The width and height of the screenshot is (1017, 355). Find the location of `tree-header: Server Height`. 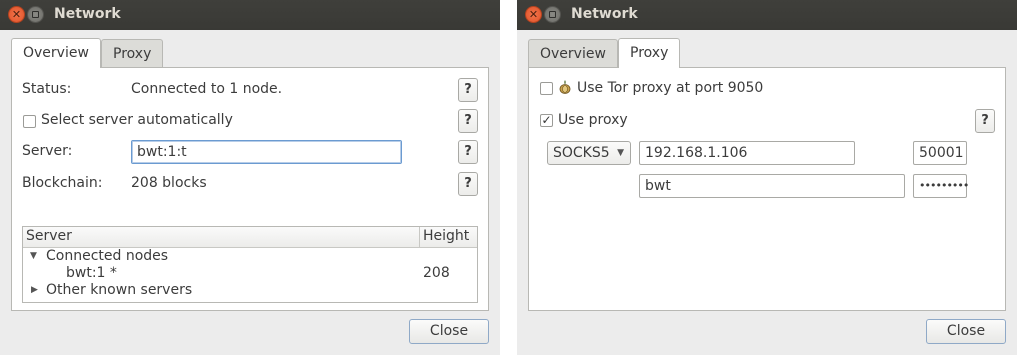

tree-header: Server Height is located at coordinates (250, 237).